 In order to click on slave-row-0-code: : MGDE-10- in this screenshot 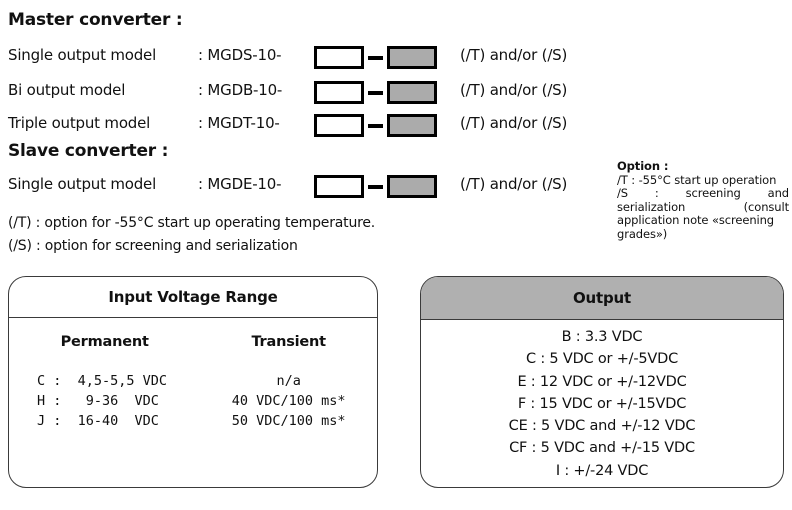, I will do `click(240, 184)`.